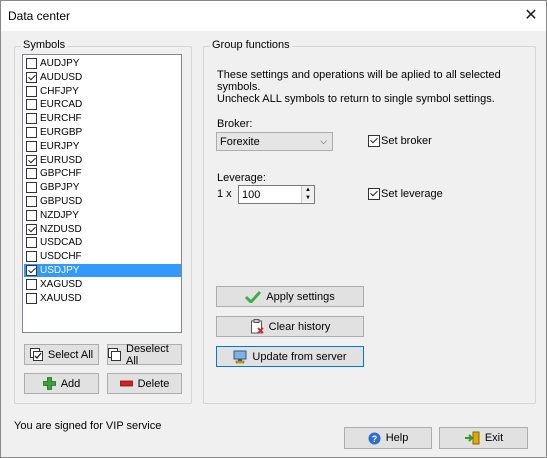  Describe the element at coordinates (102, 104) in the screenshot. I see `symbol-list-item: EURCAD` at that location.